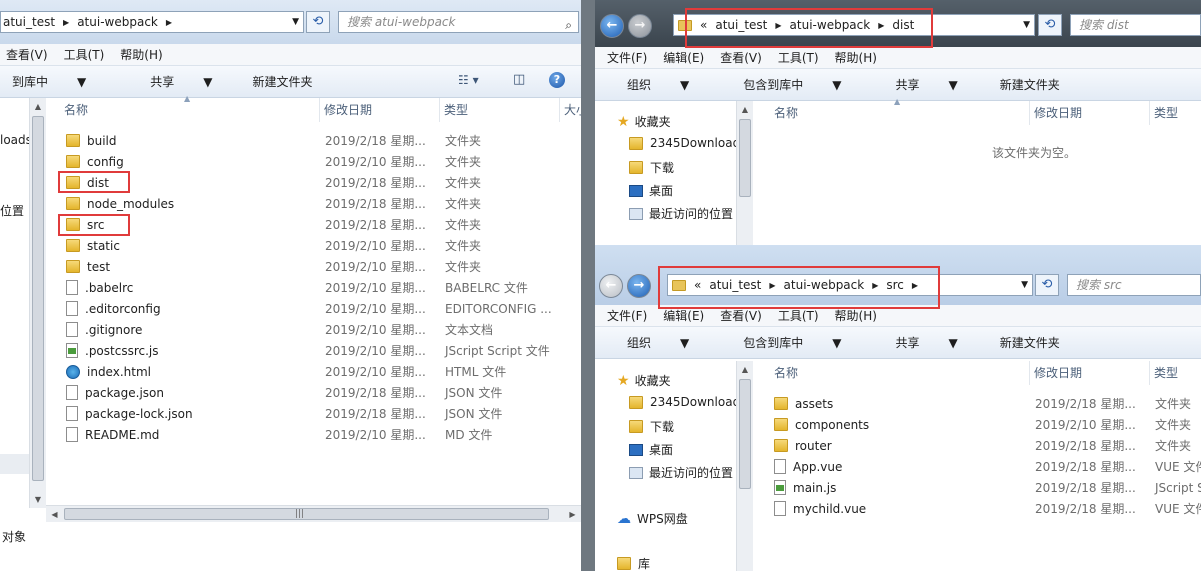 This screenshot has height=571, width=1201. What do you see at coordinates (88, 267) in the screenshot?
I see `file-name-cell: test` at bounding box center [88, 267].